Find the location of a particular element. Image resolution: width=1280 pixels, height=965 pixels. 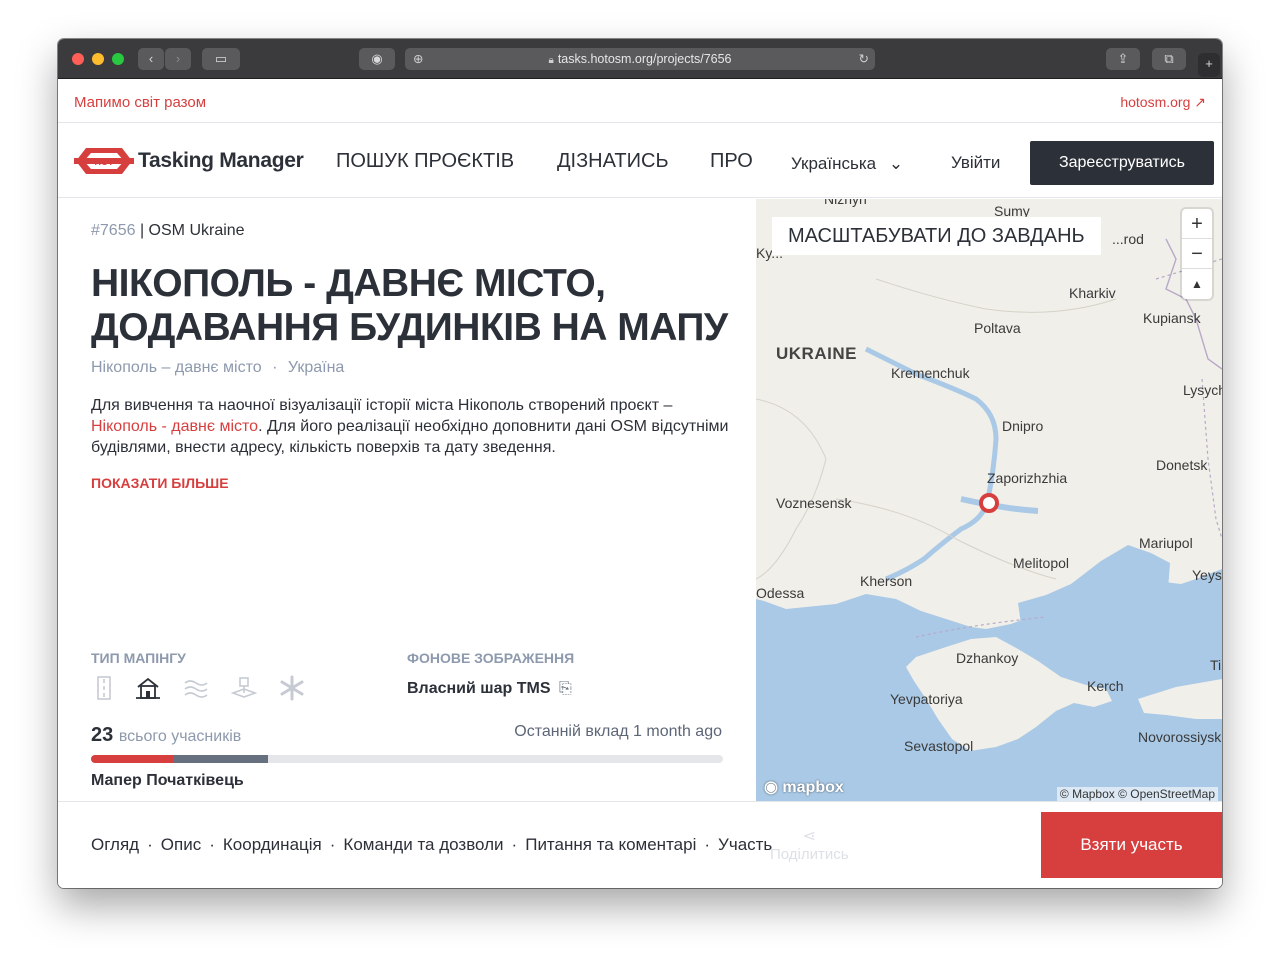

contributors-label: всього учасників is located at coordinates (180, 736).